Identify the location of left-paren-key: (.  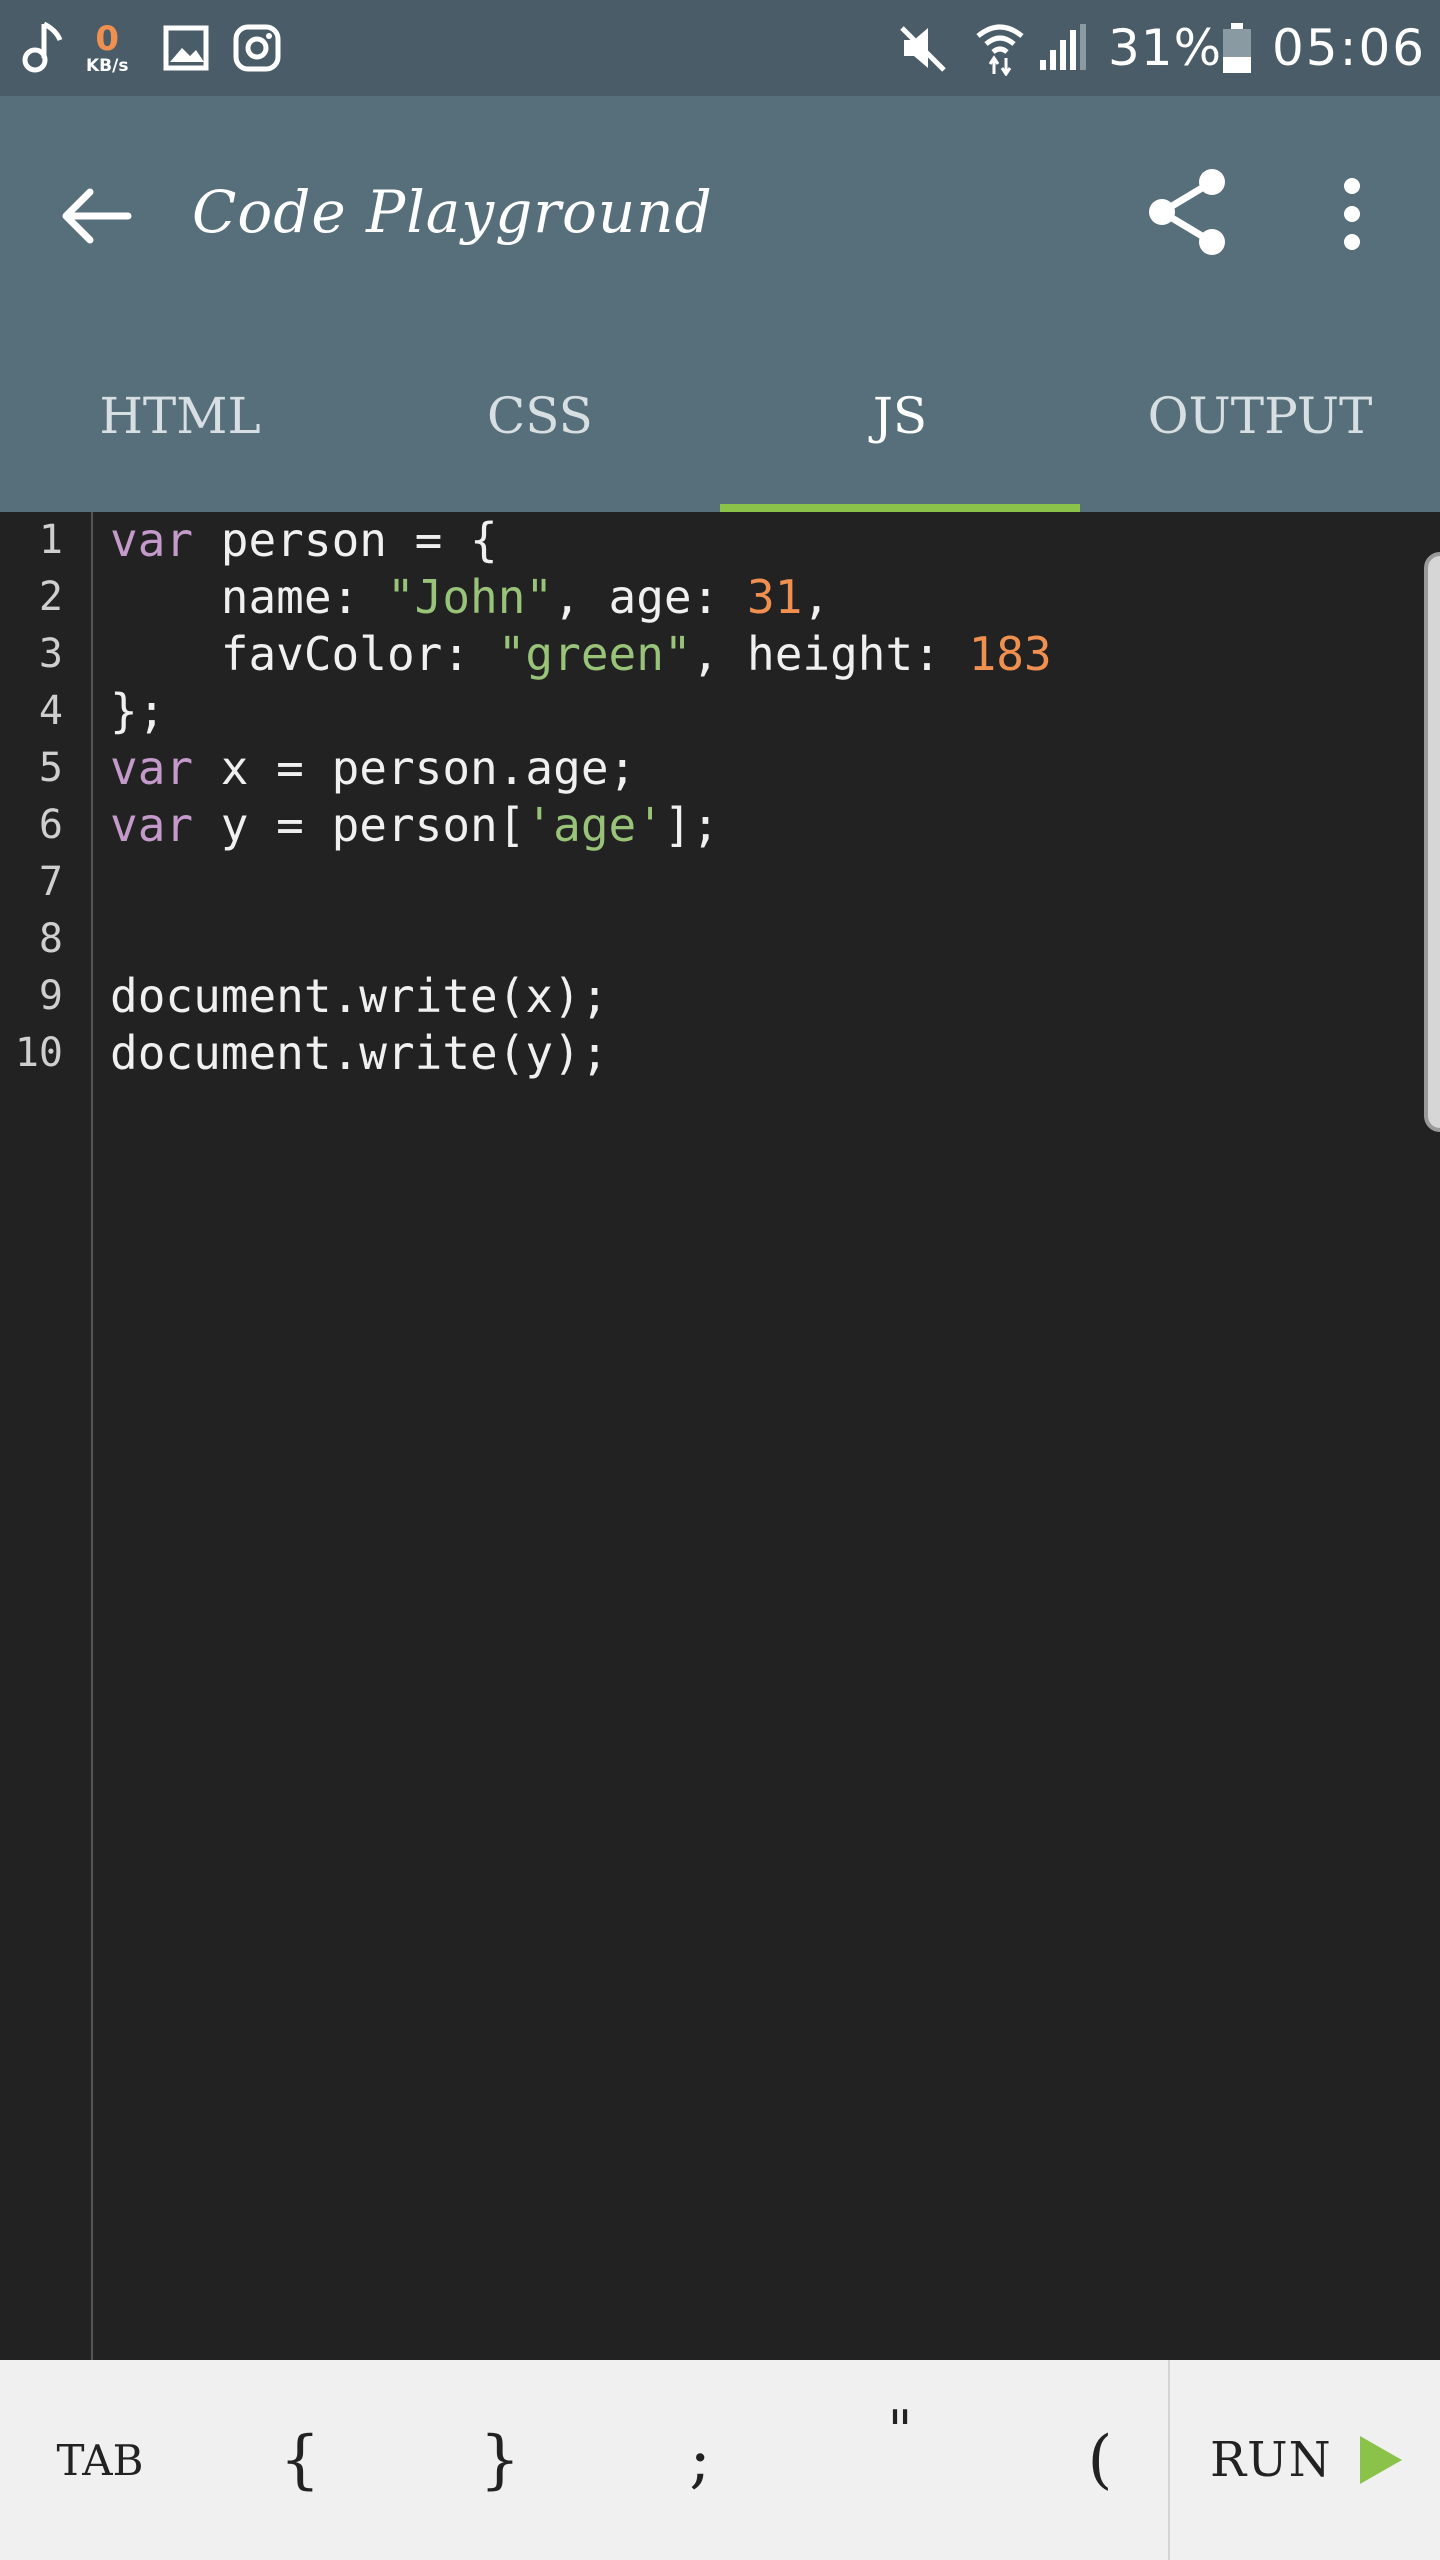
(1100, 2460).